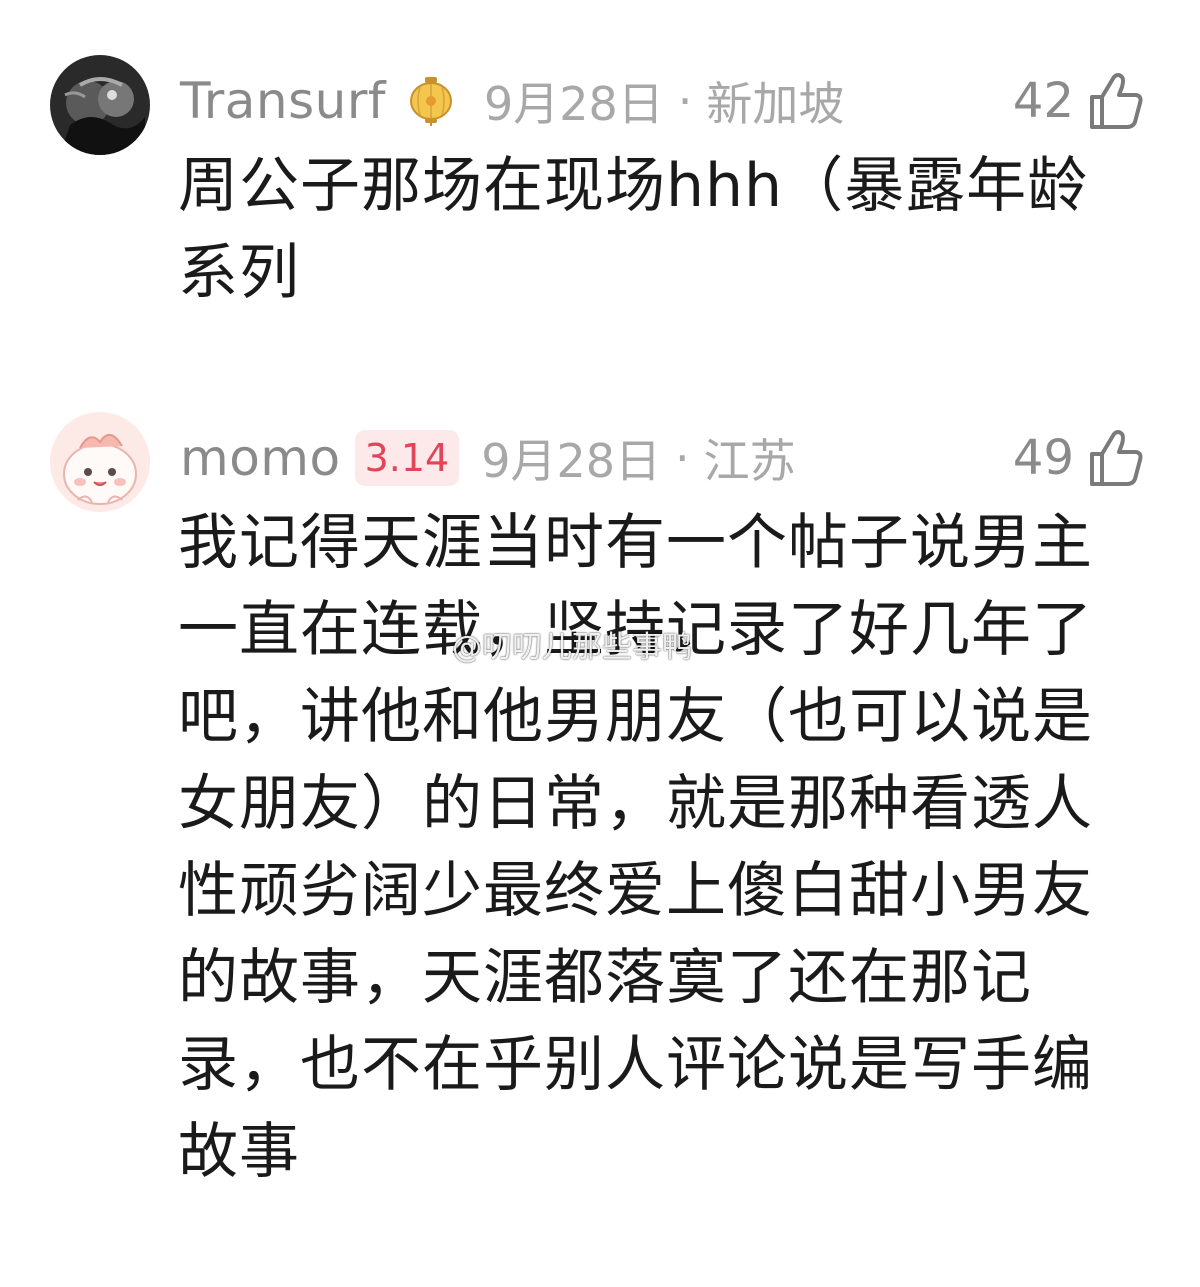 This screenshot has width=1200, height=1287. I want to click on comment-meta: momo 3.14 9月28日 · 江苏, so click(488, 458).